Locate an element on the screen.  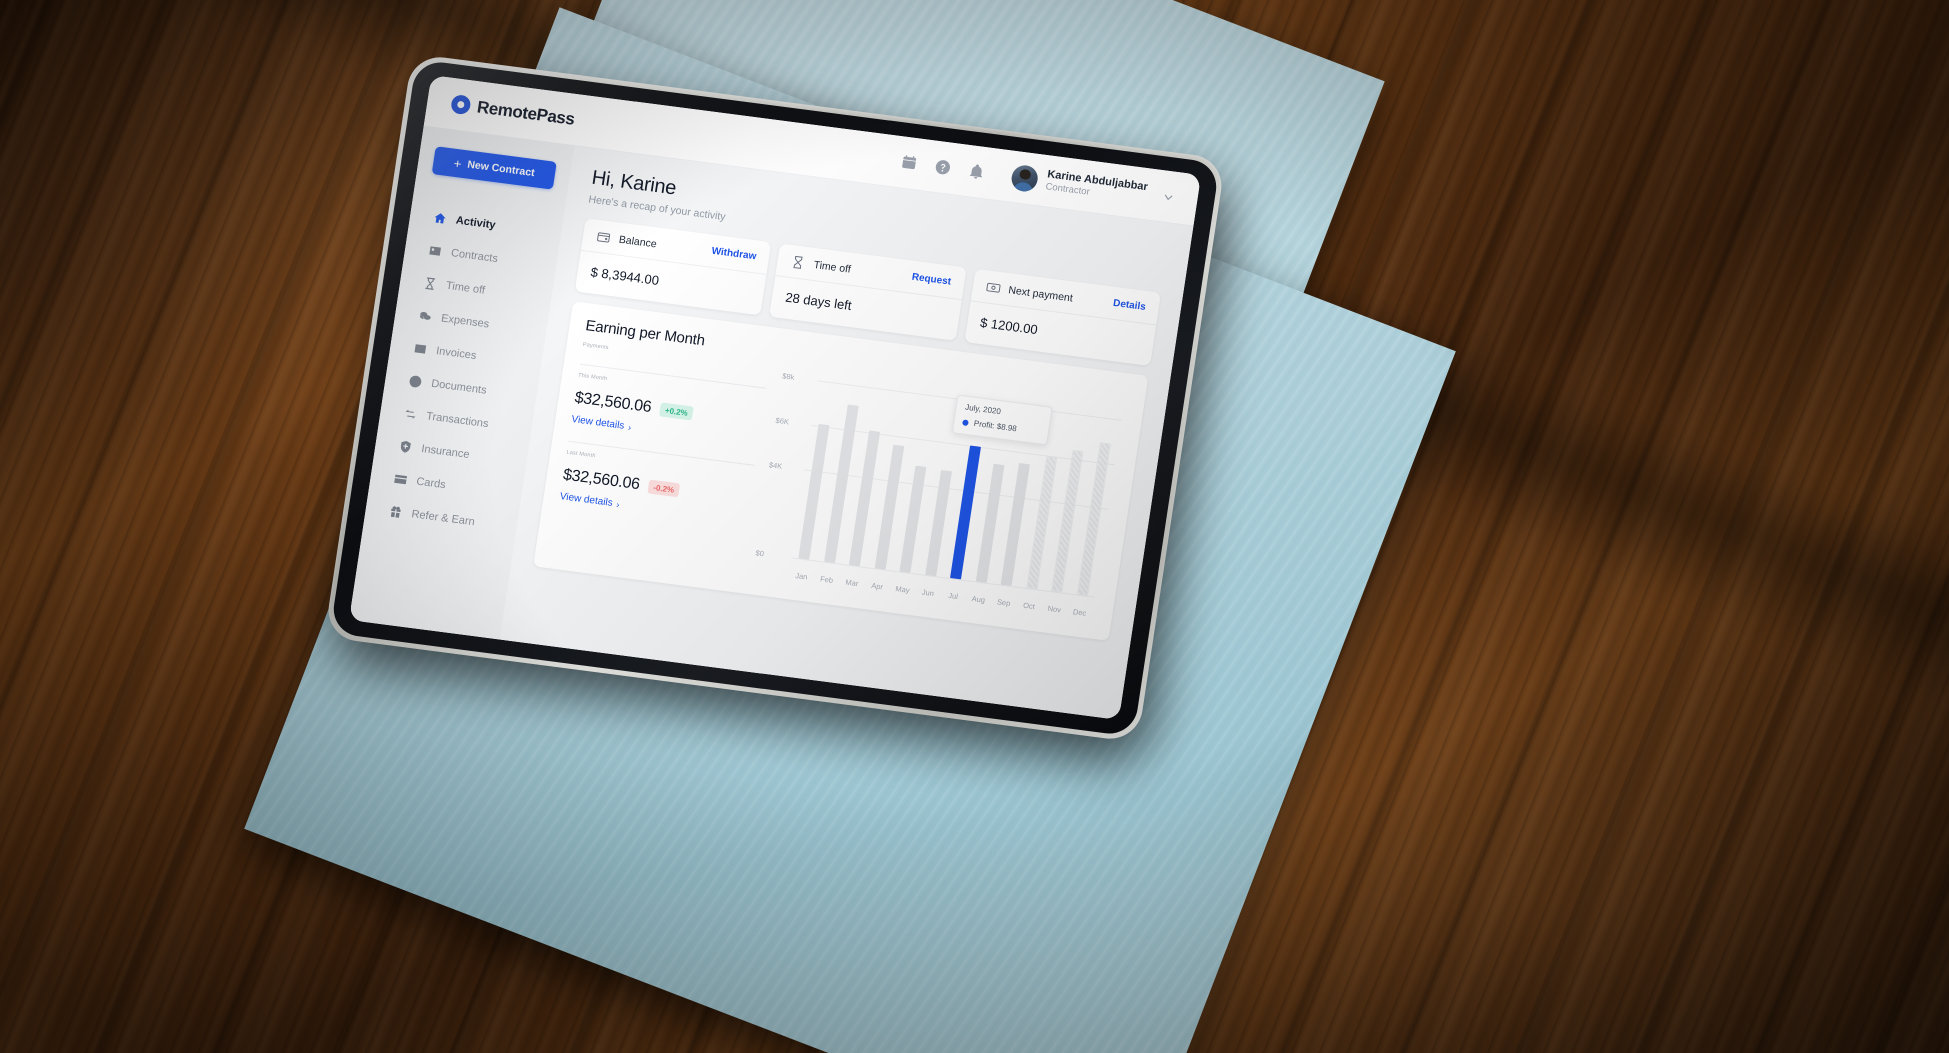
sidebar-item-label: Insurance is located at coordinates (445, 451).